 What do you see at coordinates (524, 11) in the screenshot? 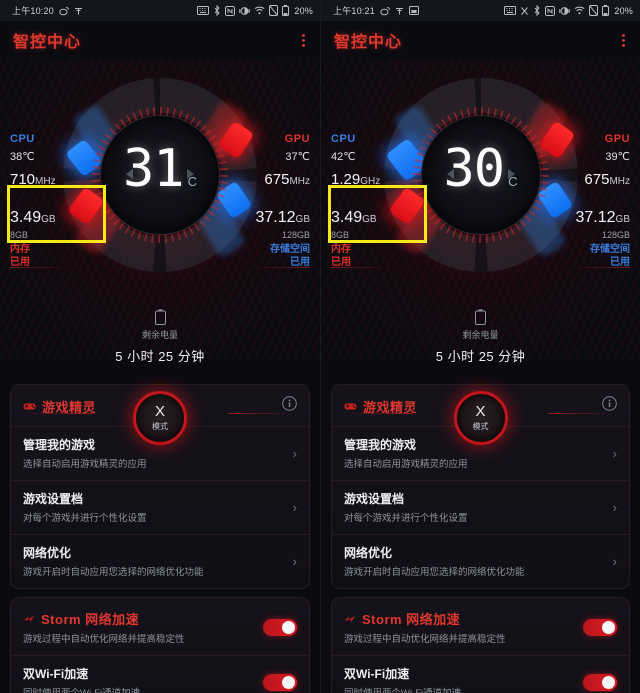
I see `bluetooth-off-icon` at bounding box center [524, 11].